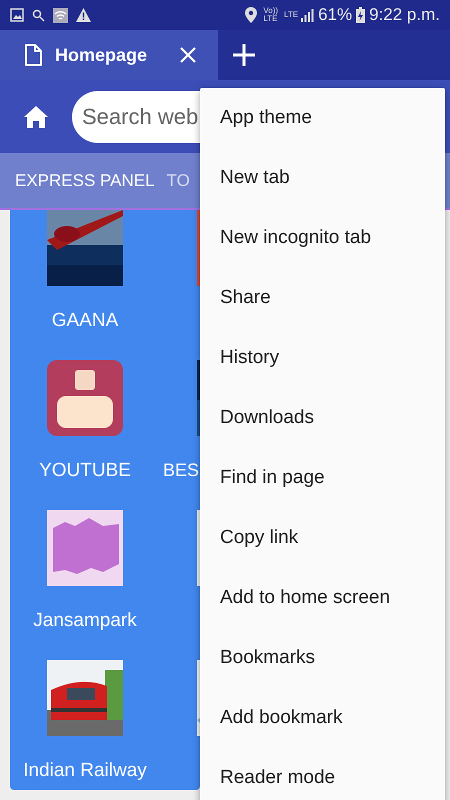  I want to click on clock: 9:22 p.m., so click(404, 15).